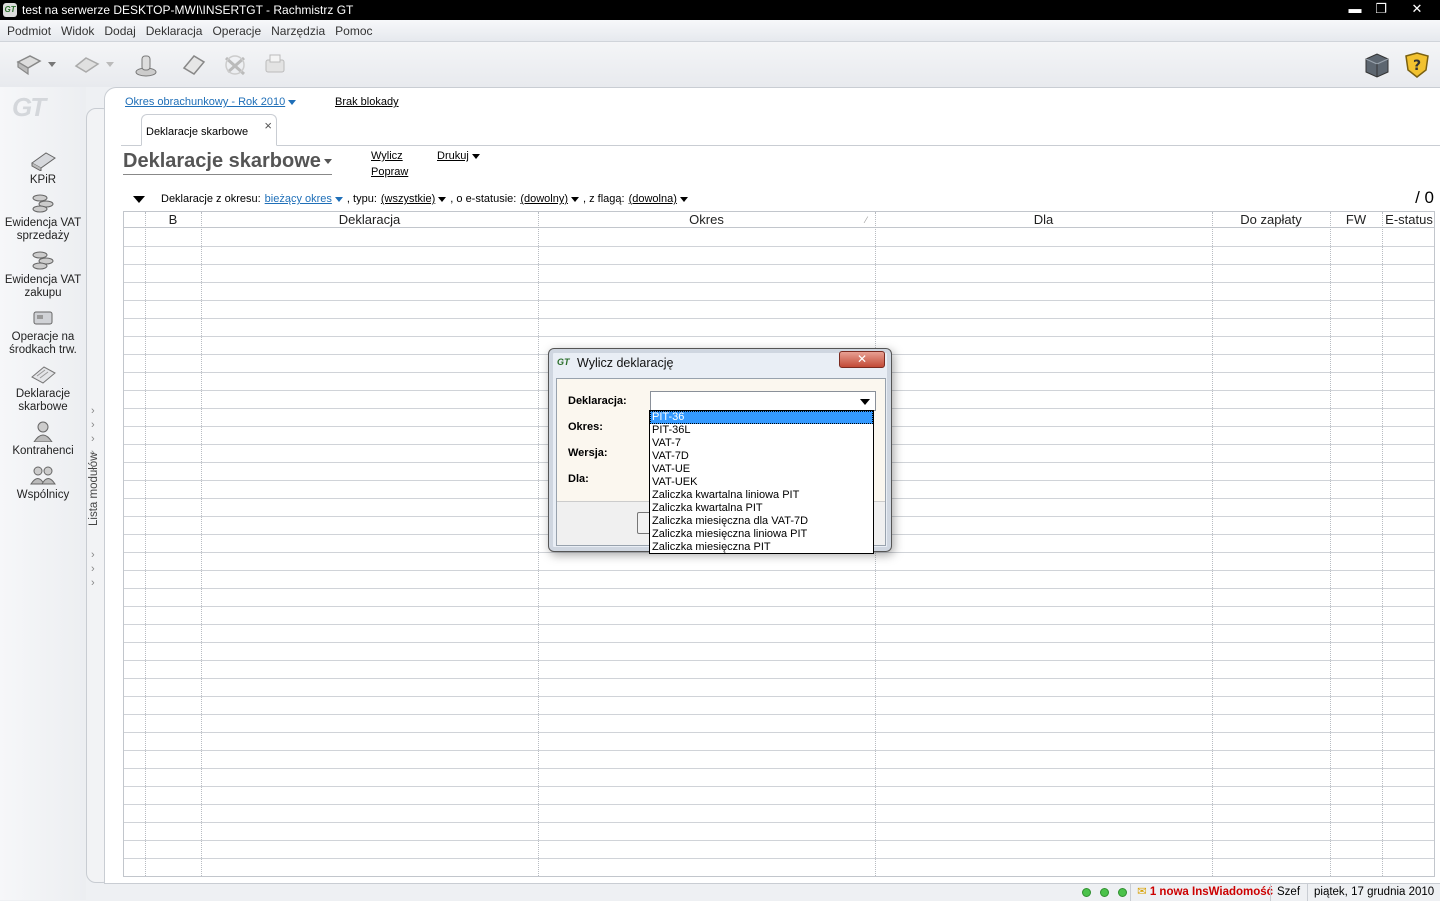 The image size is (1440, 901). Describe the element at coordinates (52, 64) in the screenshot. I see `open-dropdown-icon` at that location.